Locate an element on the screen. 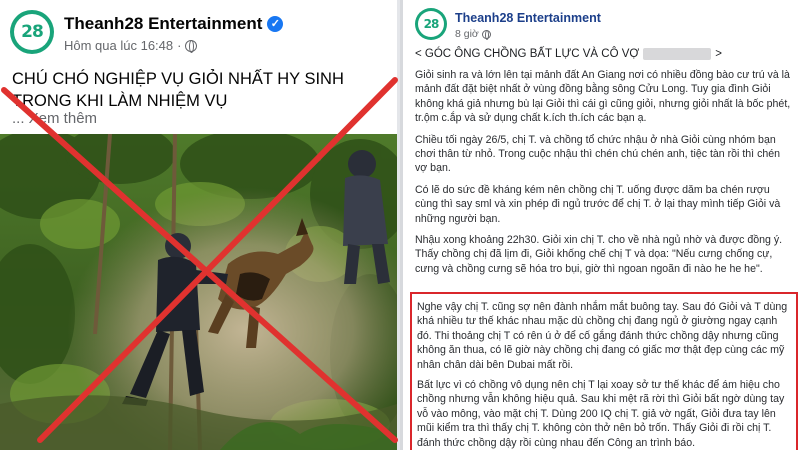 The height and width of the screenshot is (450, 800). post-heading: < GÓC ÔNG CHỒNG BẤT LỰC VÀ CÔ VỢ > is located at coordinates (568, 54).